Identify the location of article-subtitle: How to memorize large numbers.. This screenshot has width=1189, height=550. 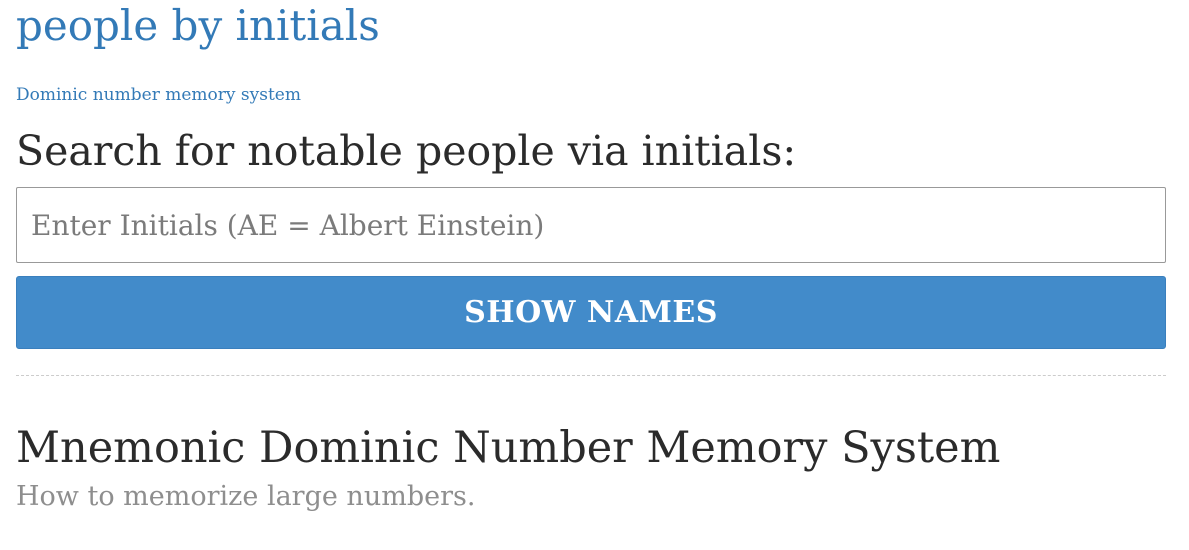
(246, 496).